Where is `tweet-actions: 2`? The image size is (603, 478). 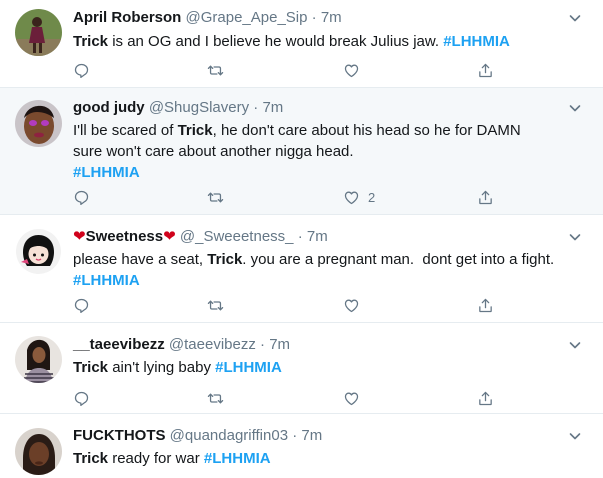
tweet-actions: 2 is located at coordinates (289, 197).